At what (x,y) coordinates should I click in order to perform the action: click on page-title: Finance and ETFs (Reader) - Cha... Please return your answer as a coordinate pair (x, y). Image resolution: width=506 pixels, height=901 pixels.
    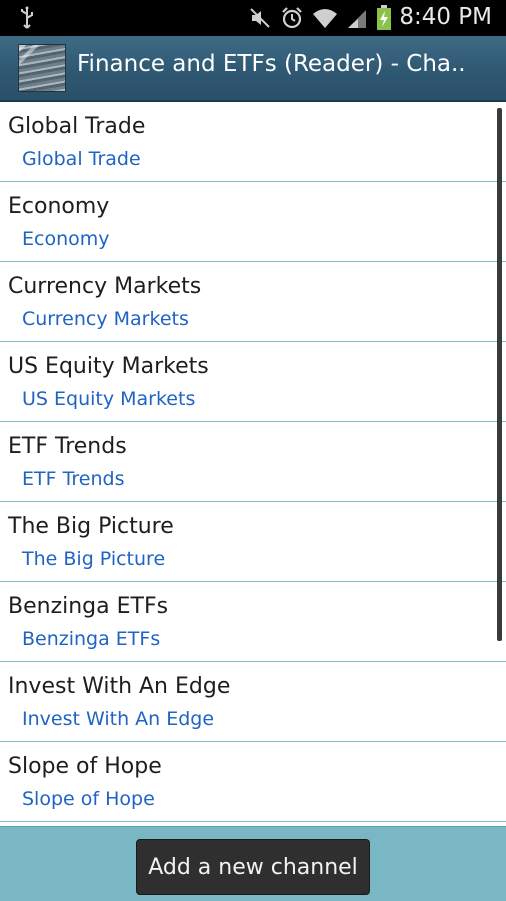
    Looking at the image, I should click on (271, 64).